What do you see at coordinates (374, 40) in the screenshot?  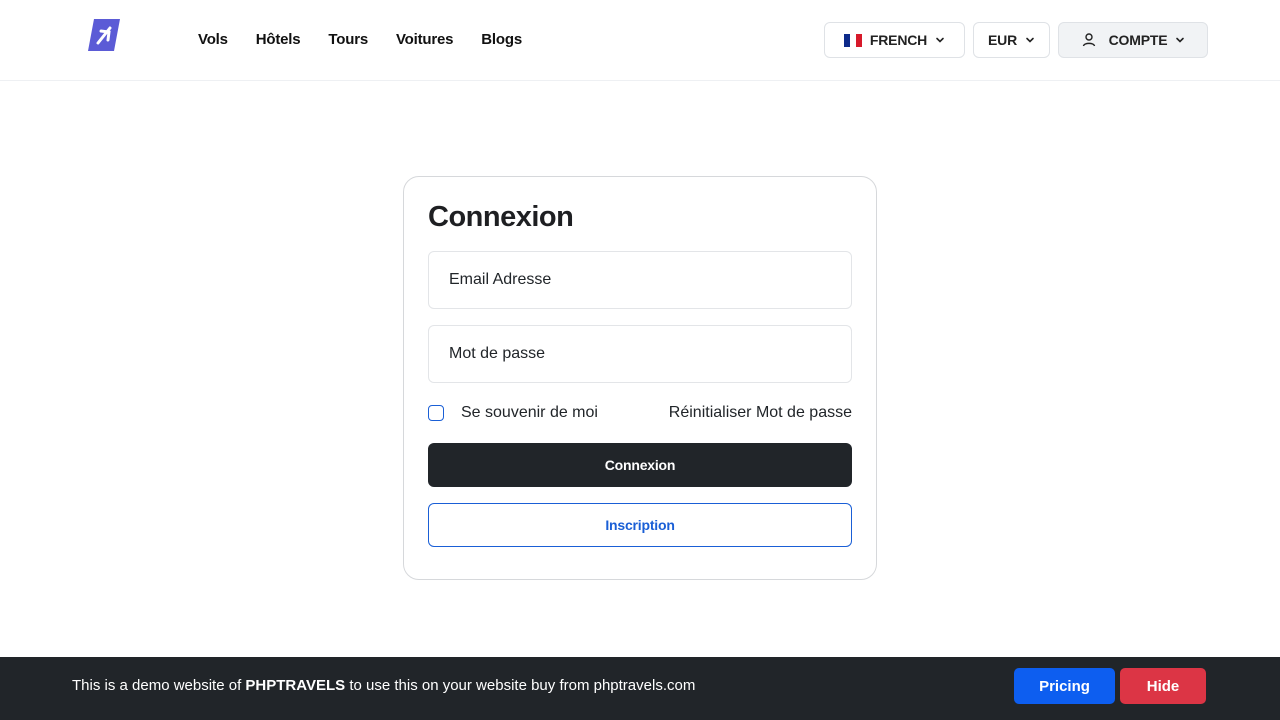 I see `main-nav: Vols Hôtels Tours Voitures Blogs` at bounding box center [374, 40].